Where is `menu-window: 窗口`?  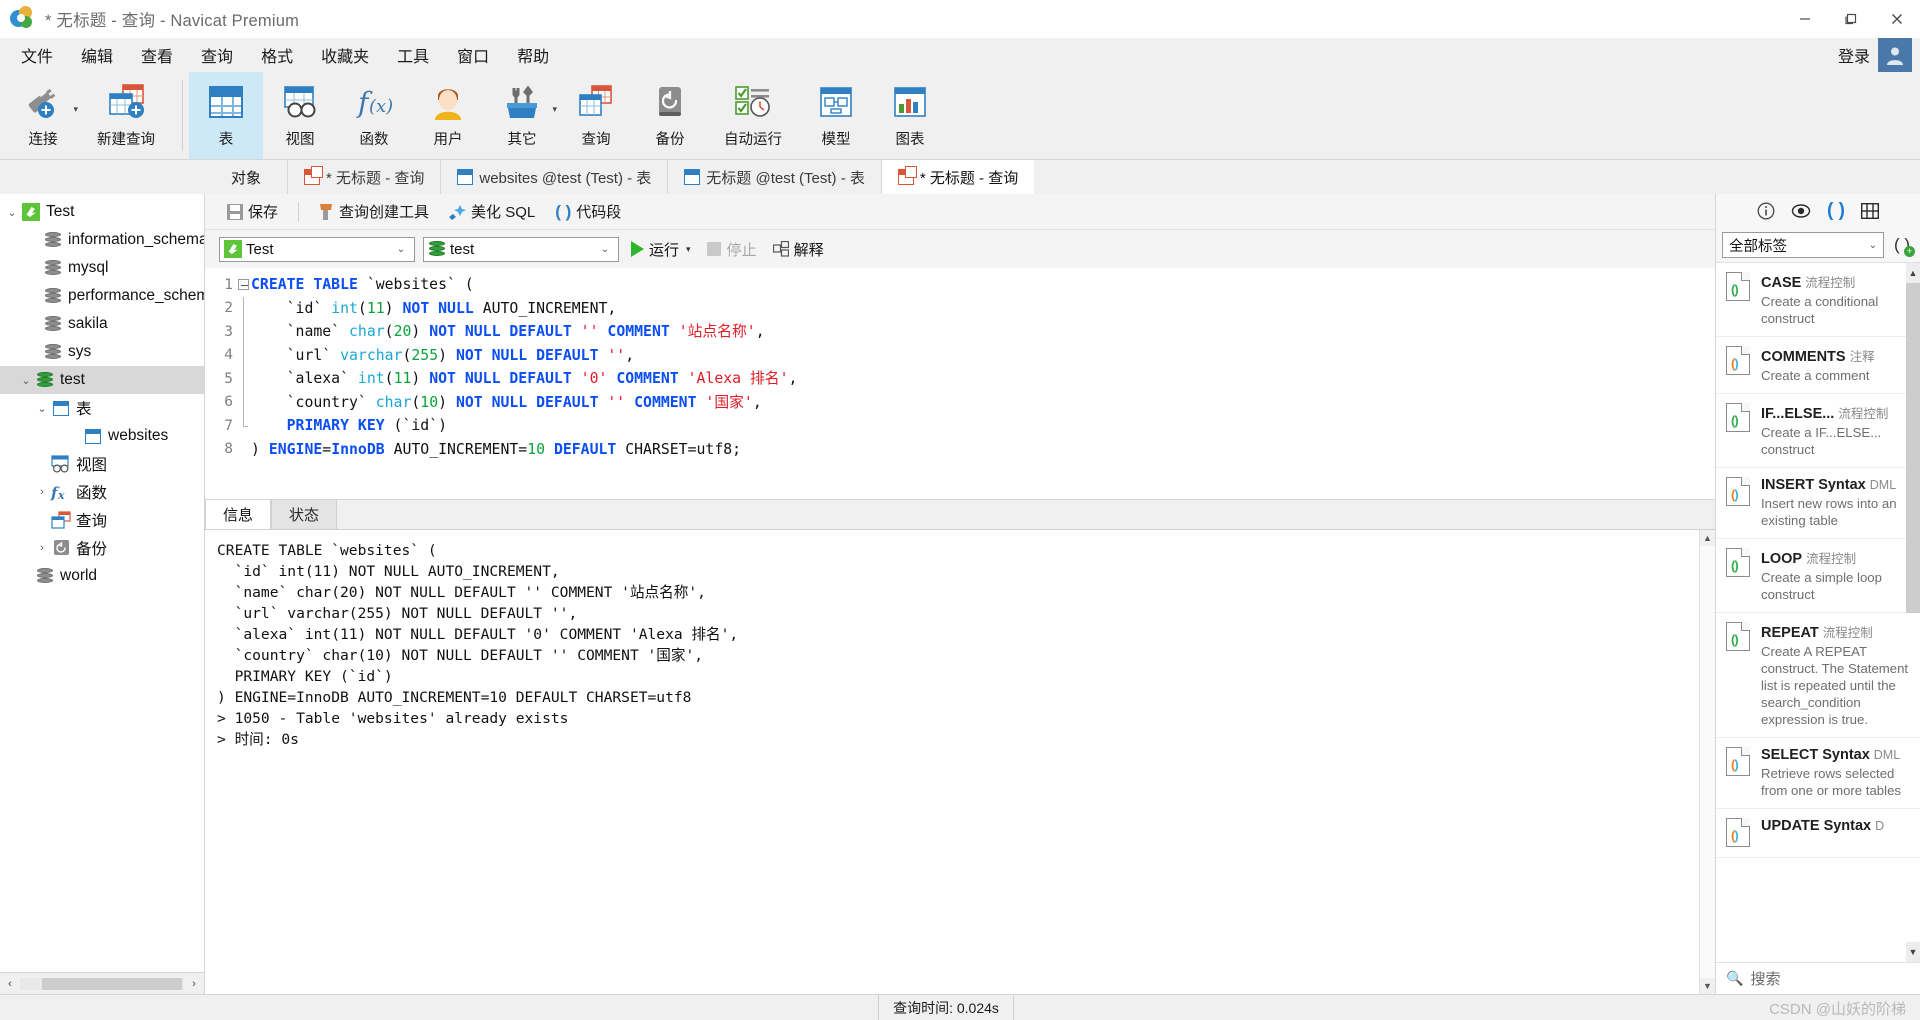 menu-window: 窗口 is located at coordinates (473, 55).